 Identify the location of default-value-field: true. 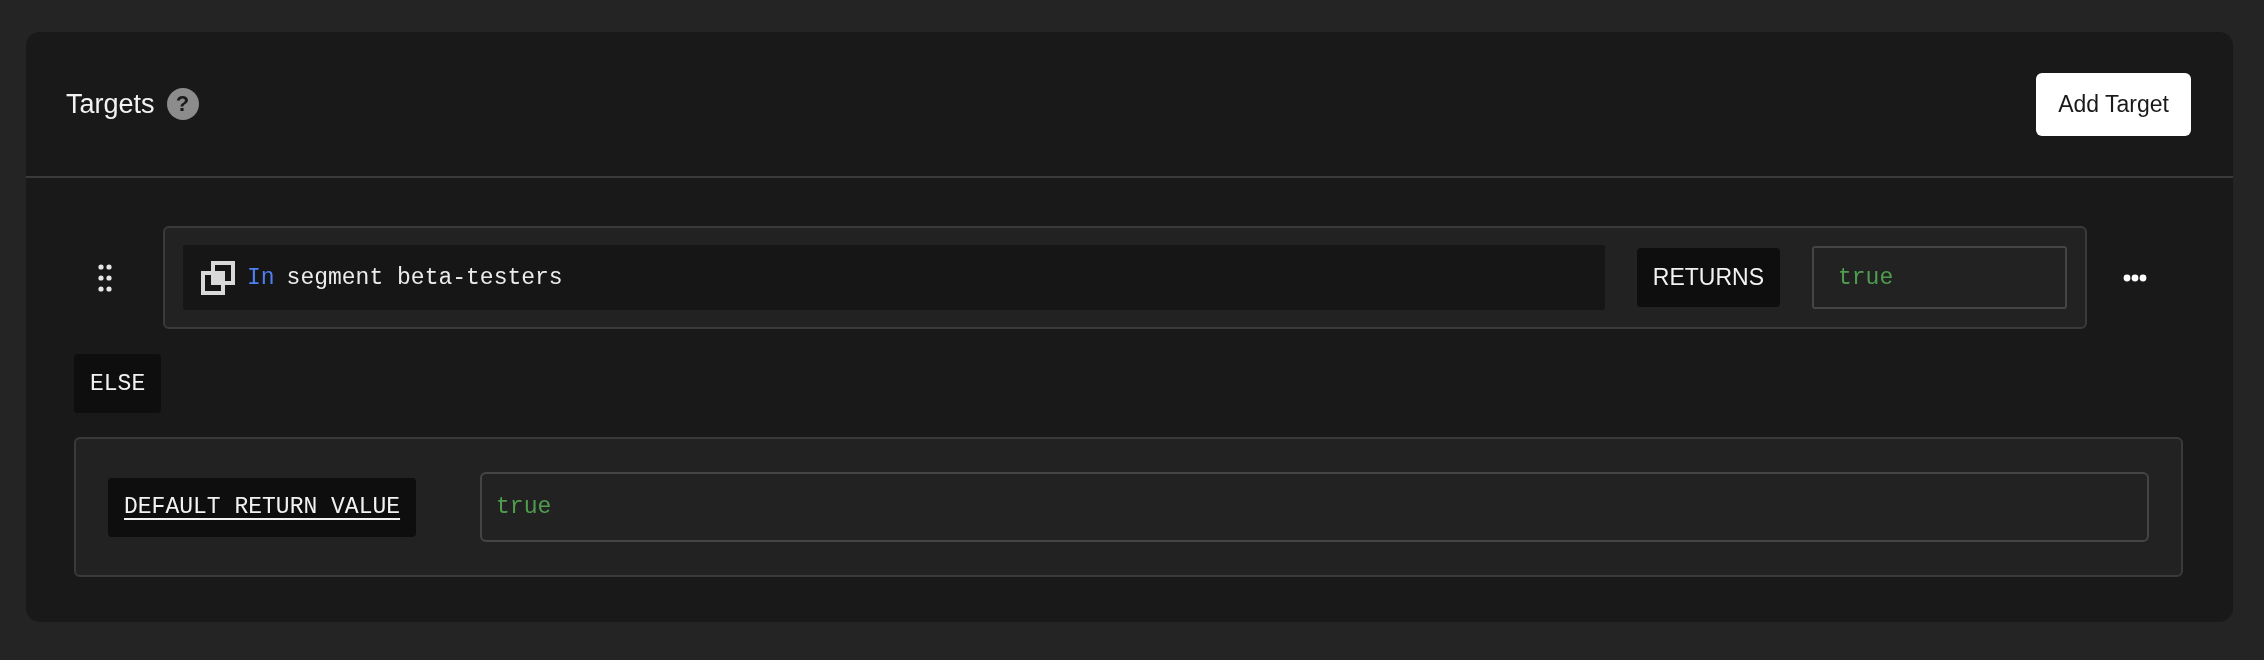
(1314, 507).